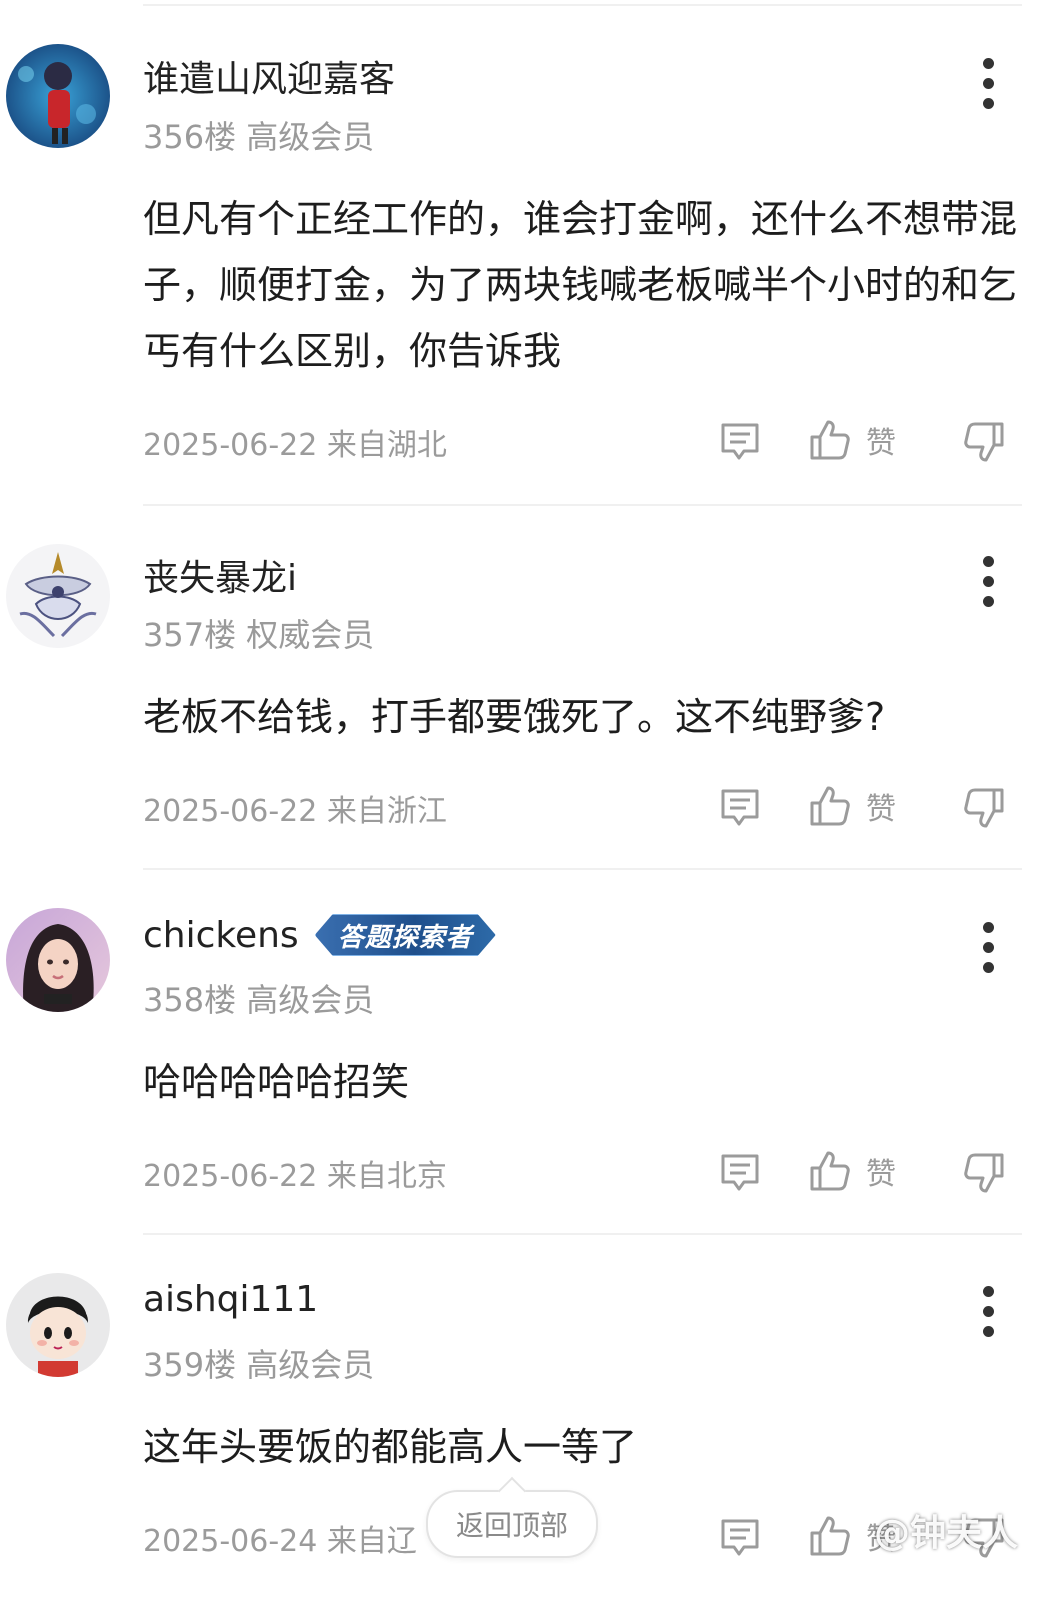  I want to click on username: 丧失暴龙i, so click(220, 575).